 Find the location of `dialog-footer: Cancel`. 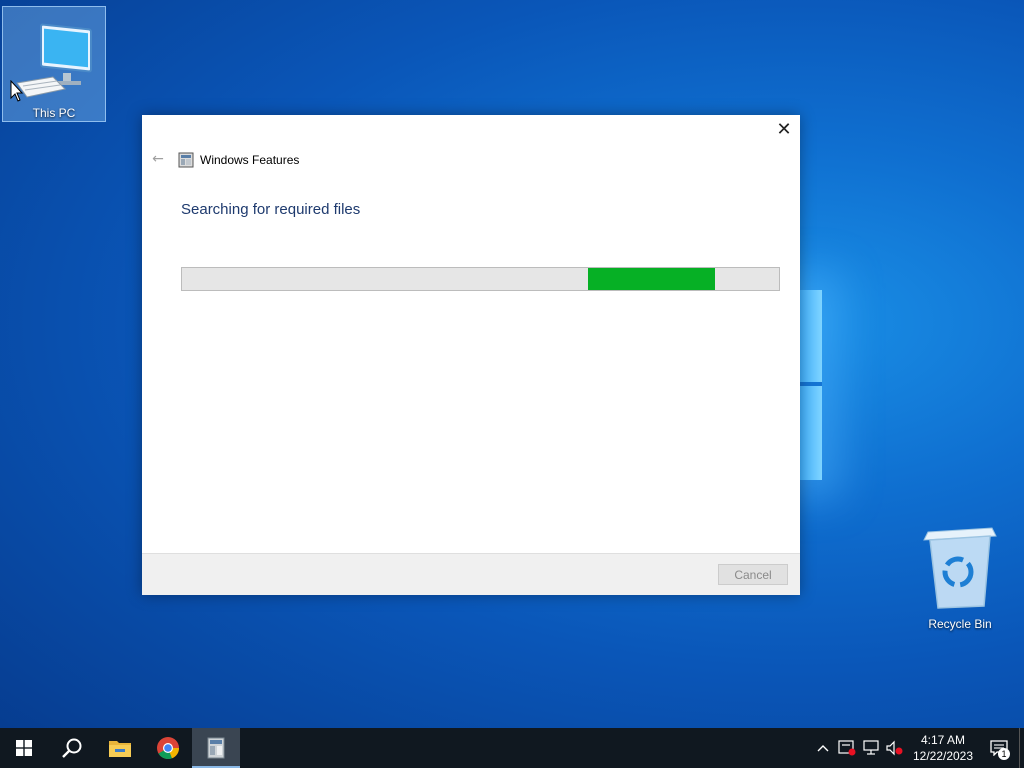

dialog-footer: Cancel is located at coordinates (471, 574).